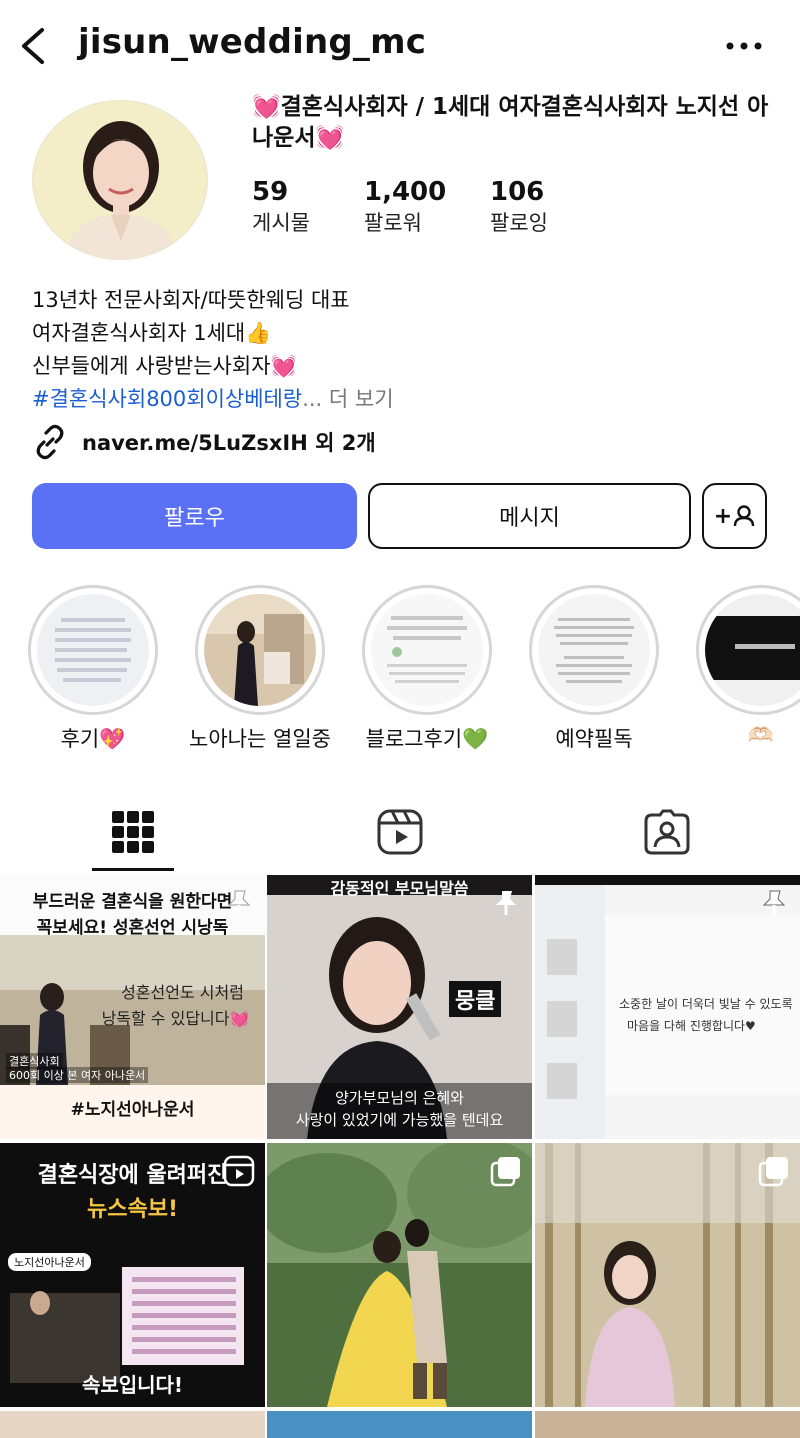 The height and width of the screenshot is (1438, 800). What do you see at coordinates (706, 1004) in the screenshot?
I see `post-note-text: 소중한 날이 더욱더 빛날 수 있도록` at bounding box center [706, 1004].